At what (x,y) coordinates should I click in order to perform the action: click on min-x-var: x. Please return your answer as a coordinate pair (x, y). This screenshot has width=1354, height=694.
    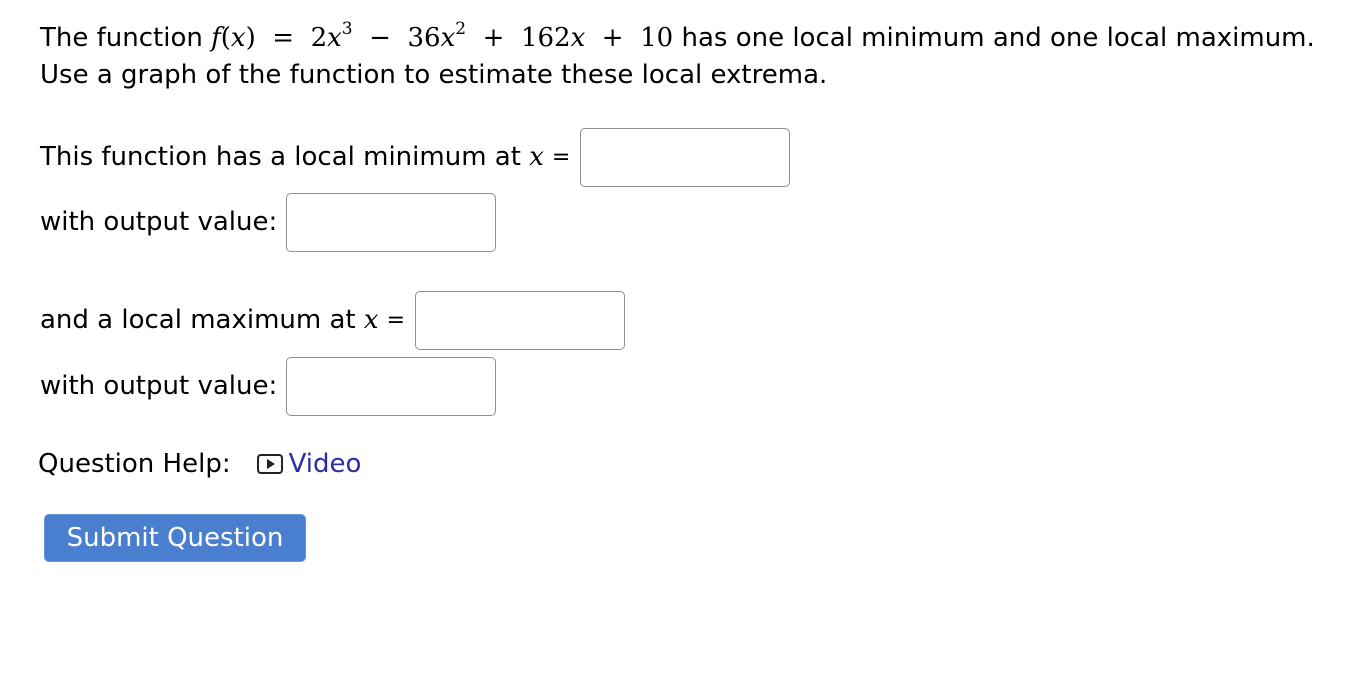
    Looking at the image, I should click on (536, 157).